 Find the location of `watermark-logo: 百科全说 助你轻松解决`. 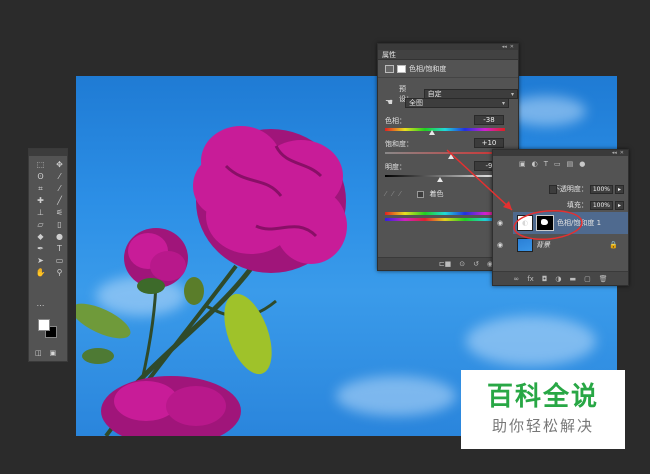

watermark-logo: 百科全说 助你轻松解决 is located at coordinates (543, 409).